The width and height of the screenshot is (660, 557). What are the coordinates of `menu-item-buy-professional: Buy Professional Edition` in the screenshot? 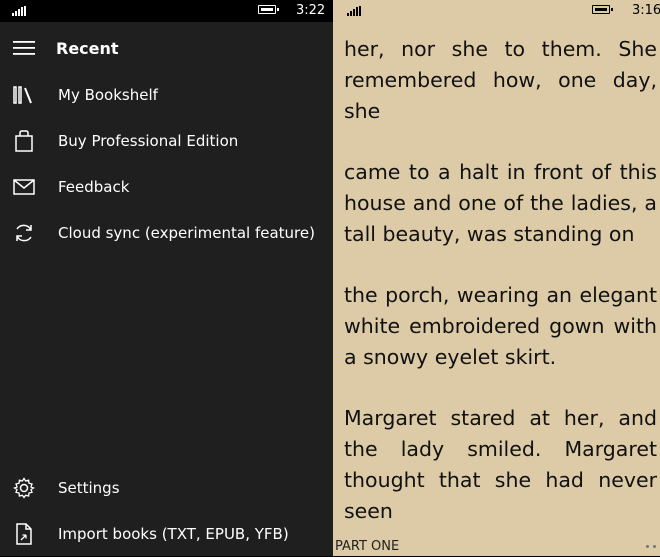 It's located at (166, 141).